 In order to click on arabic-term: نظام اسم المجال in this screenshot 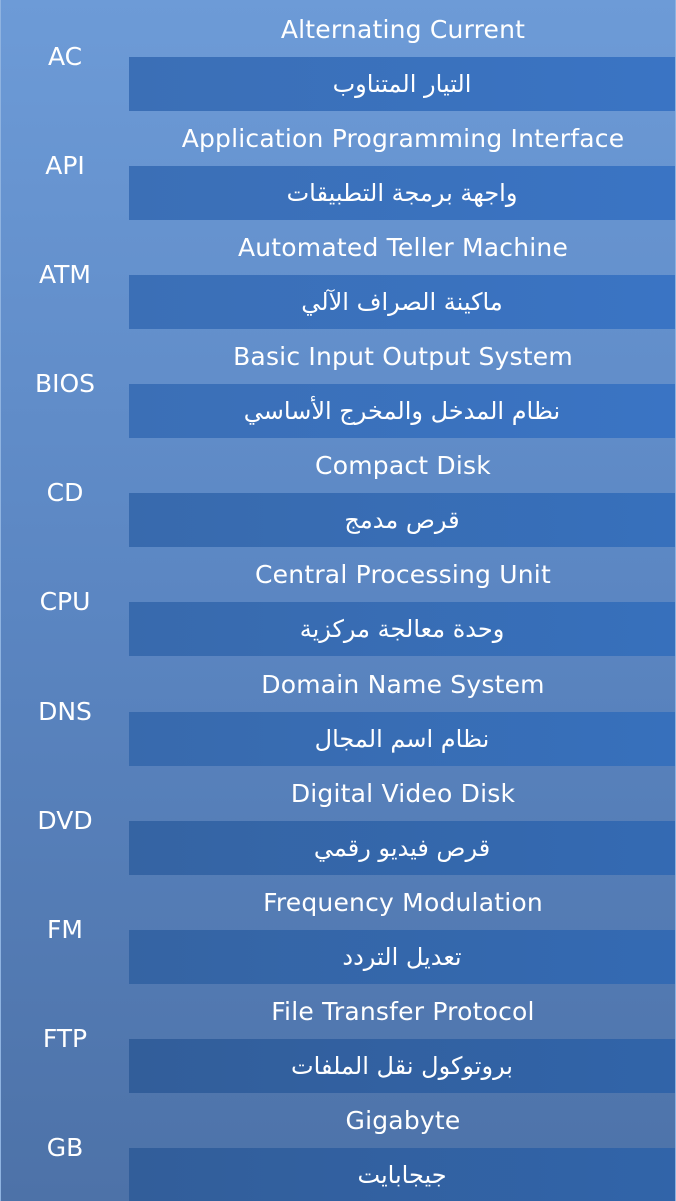, I will do `click(402, 739)`.